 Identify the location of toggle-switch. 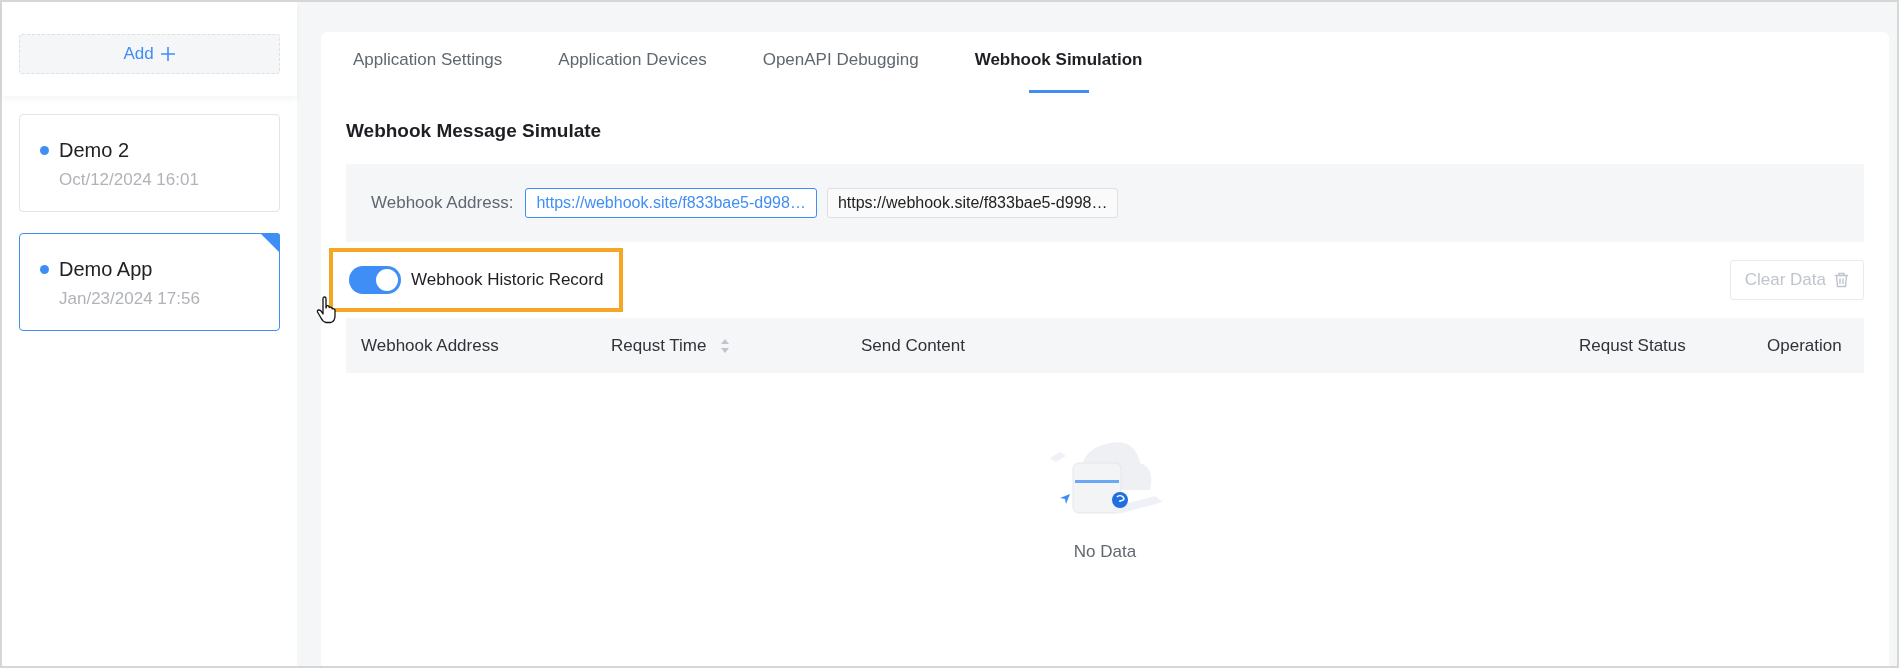
(375, 280).